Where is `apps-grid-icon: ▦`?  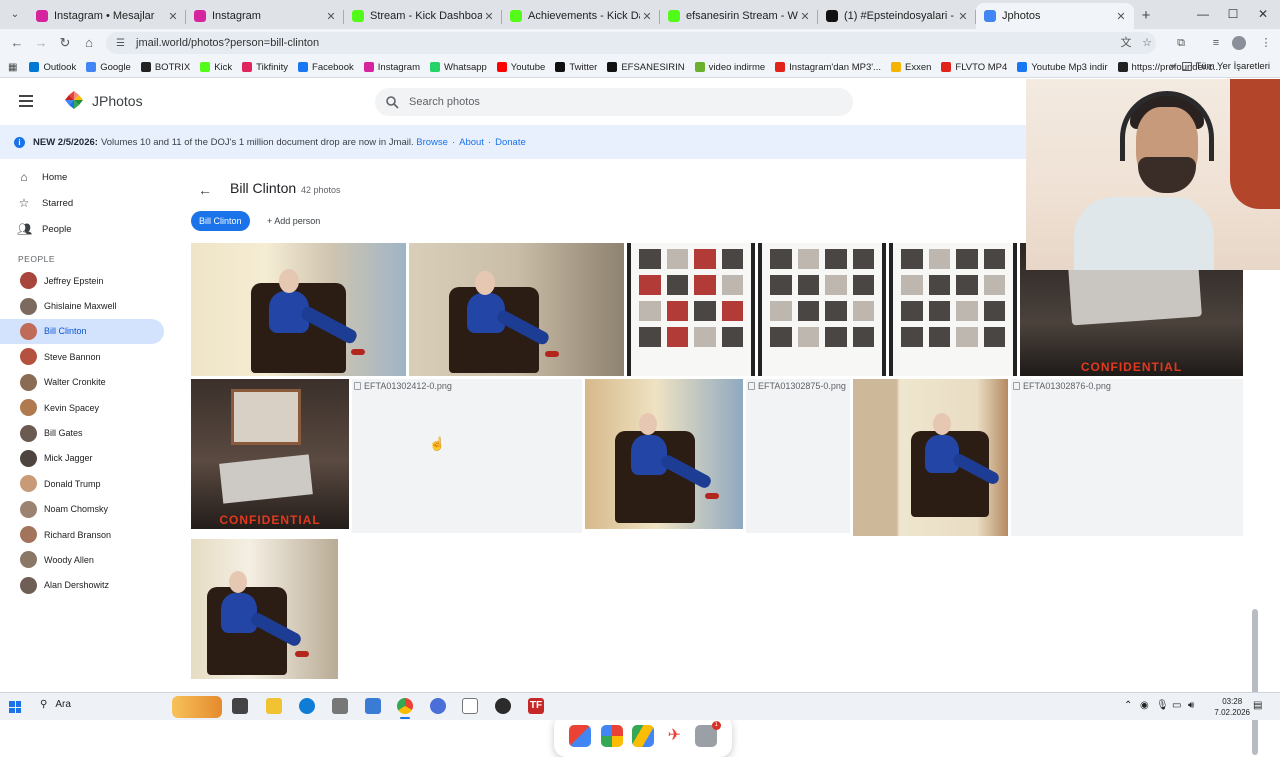
apps-grid-icon: ▦ is located at coordinates (12, 67).